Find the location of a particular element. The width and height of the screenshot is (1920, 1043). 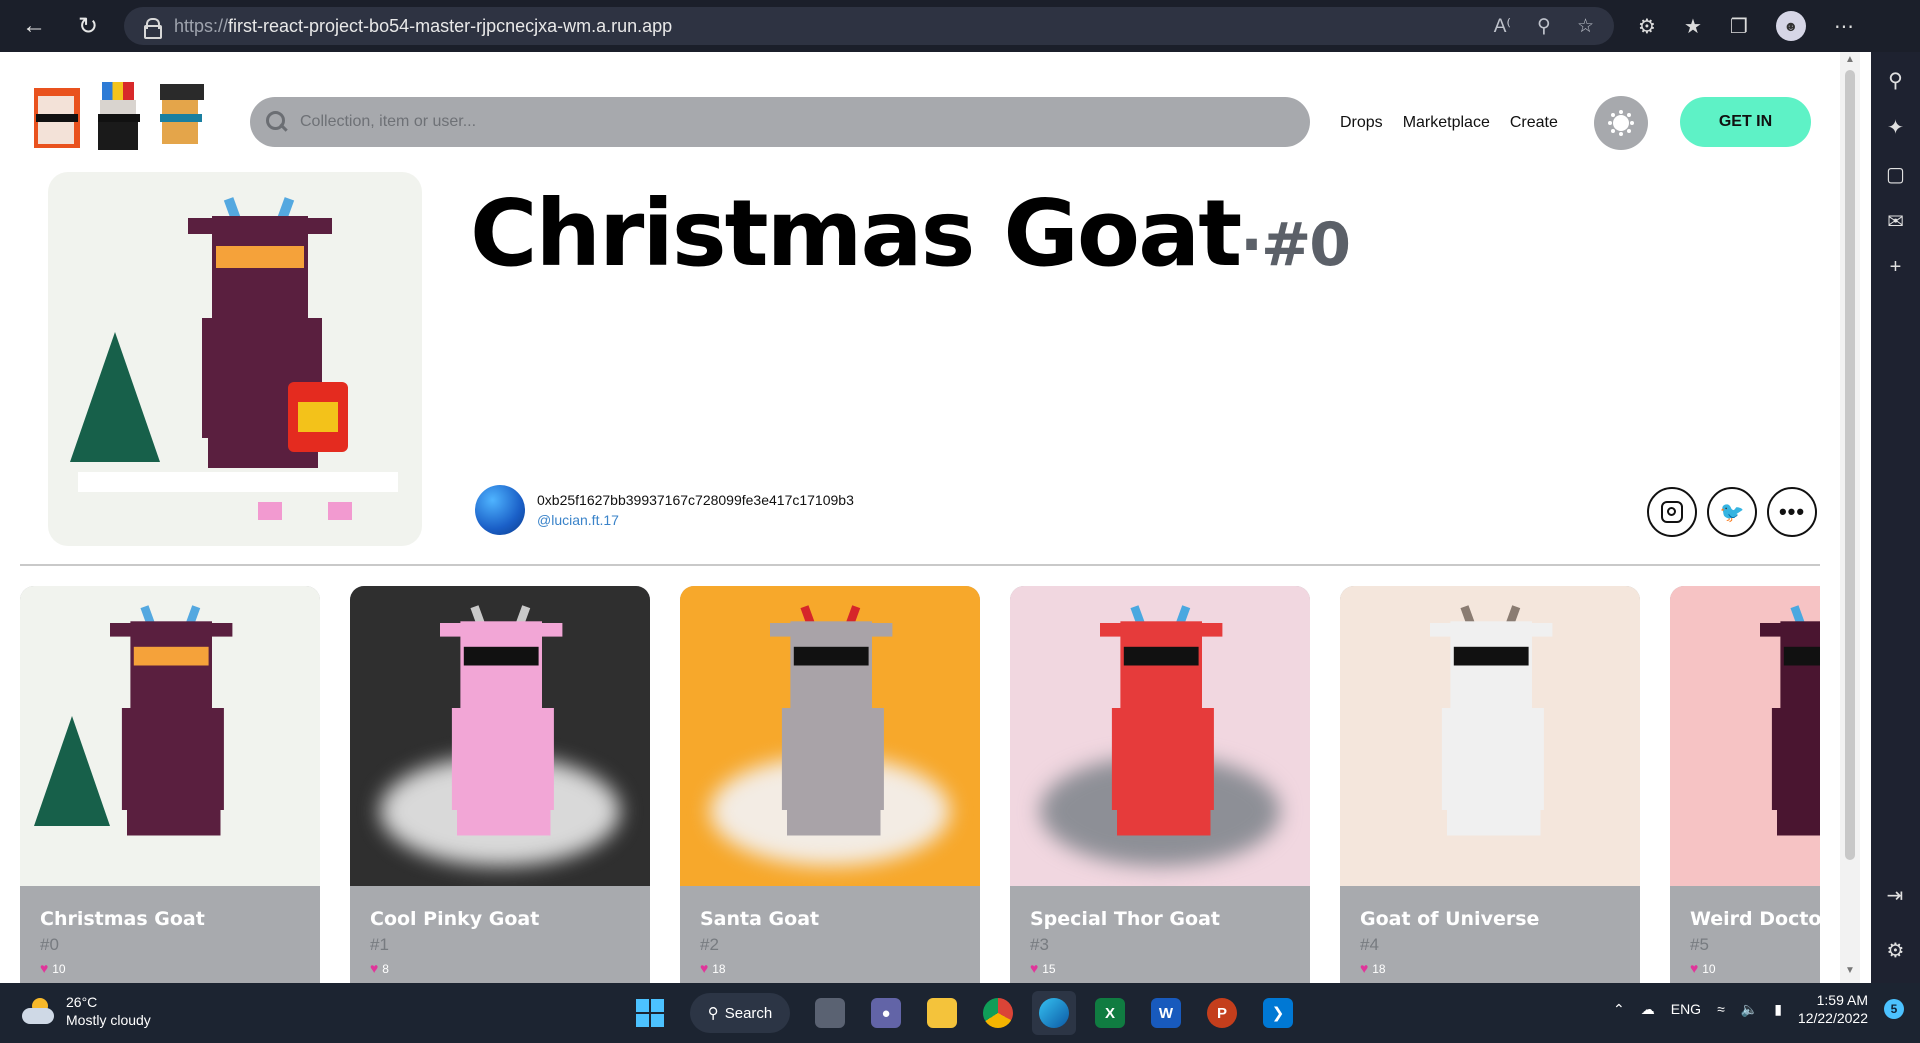

weather-desc: Mostly cloudy is located at coordinates (108, 1020).